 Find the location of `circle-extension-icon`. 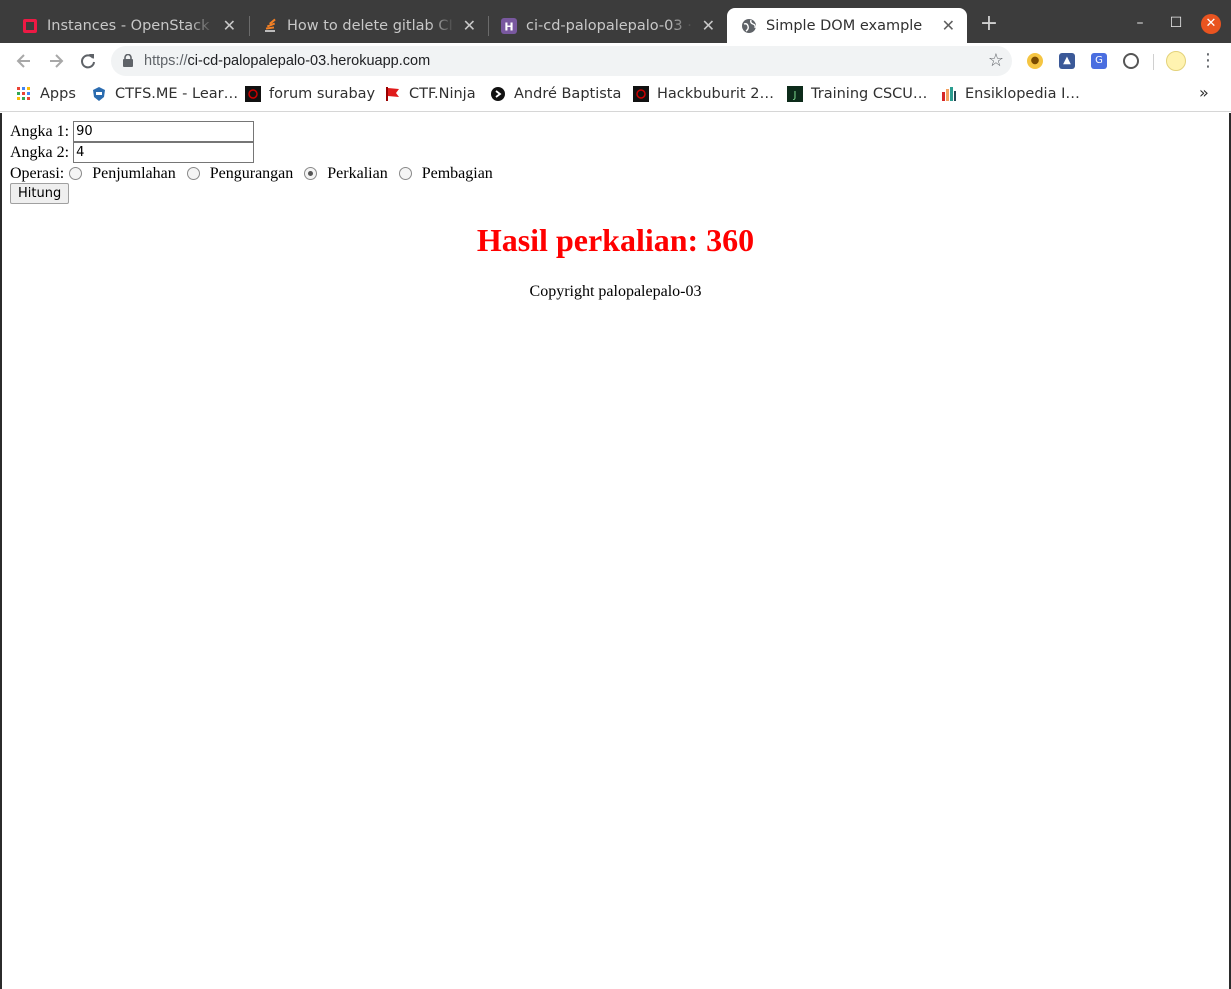

circle-extension-icon is located at coordinates (1131, 61).